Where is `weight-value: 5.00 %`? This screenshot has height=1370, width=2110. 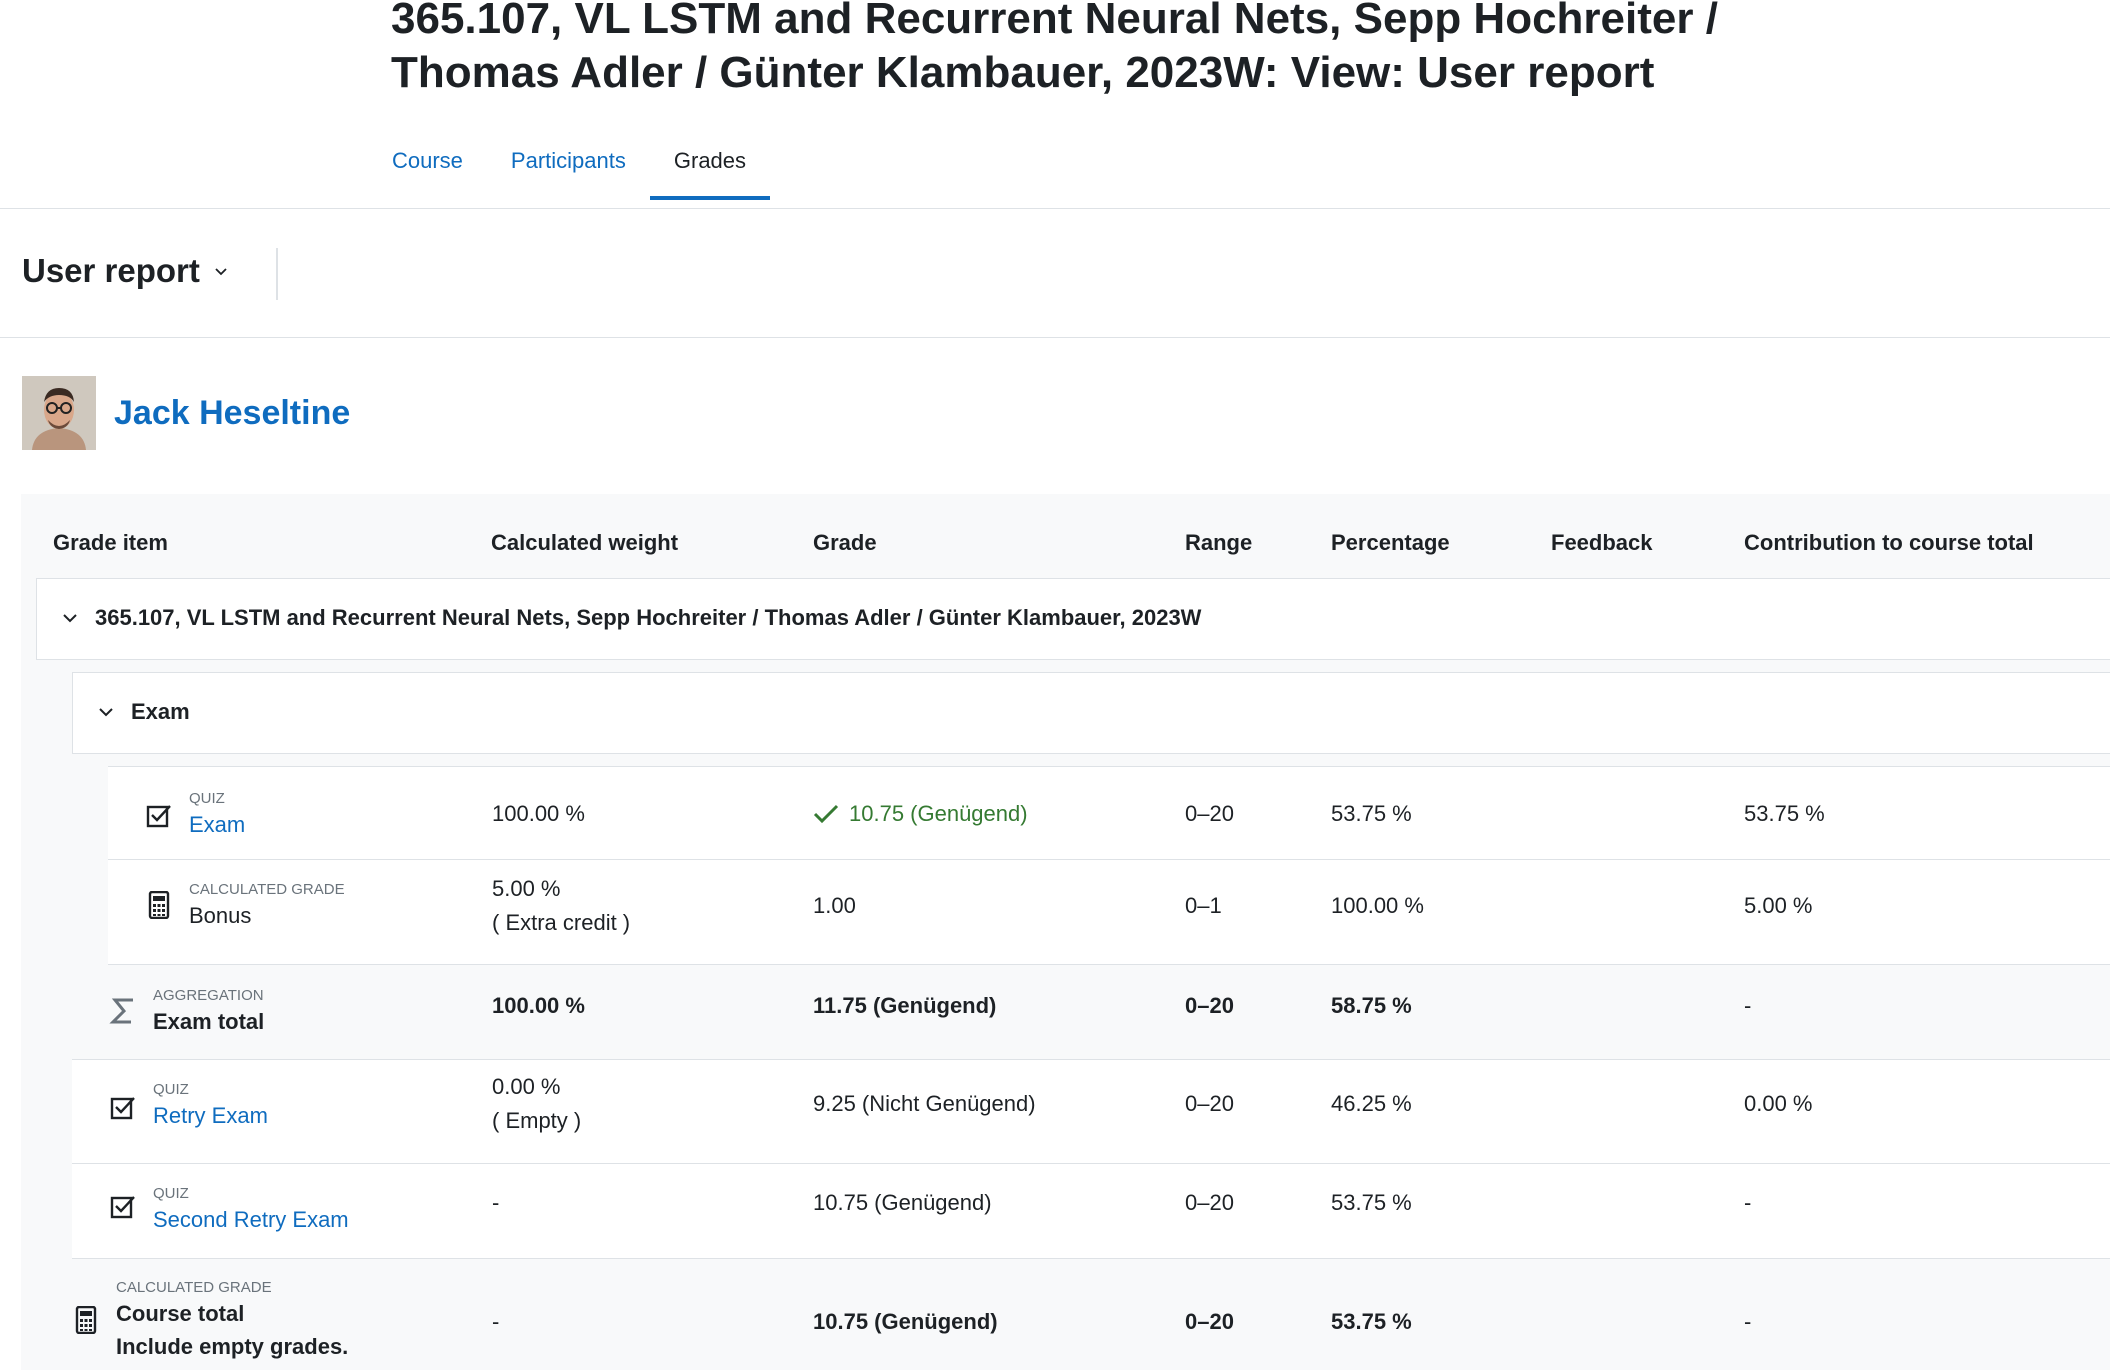
weight-value: 5.00 % is located at coordinates (526, 888).